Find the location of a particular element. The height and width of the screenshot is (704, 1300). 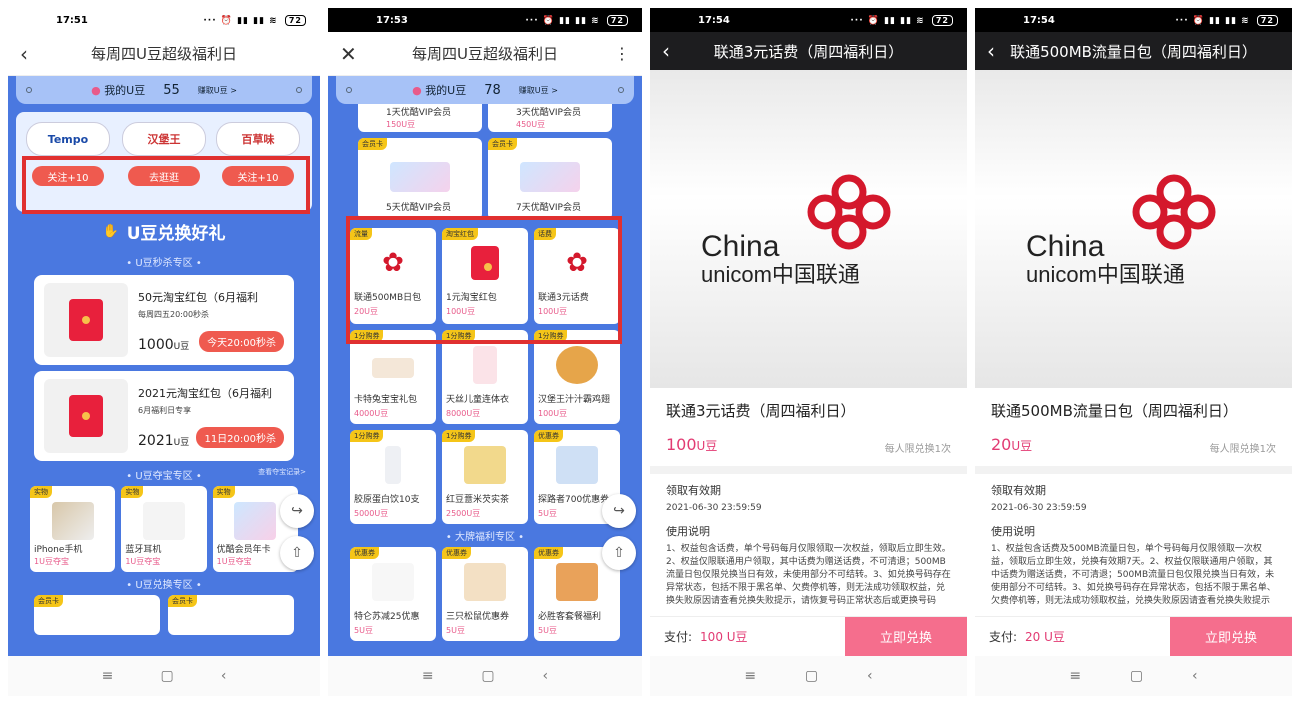

card-price: 2021U豆 is located at coordinates (163, 441).